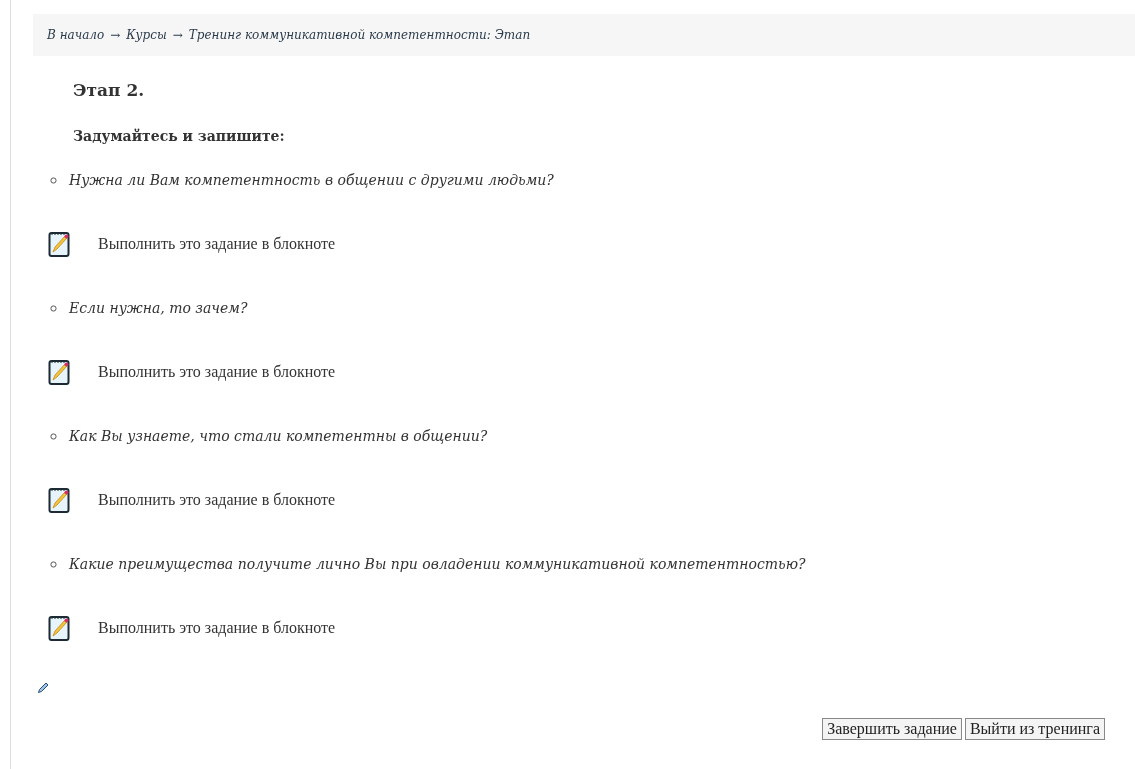  What do you see at coordinates (43, 688) in the screenshot?
I see `pencil-icon` at bounding box center [43, 688].